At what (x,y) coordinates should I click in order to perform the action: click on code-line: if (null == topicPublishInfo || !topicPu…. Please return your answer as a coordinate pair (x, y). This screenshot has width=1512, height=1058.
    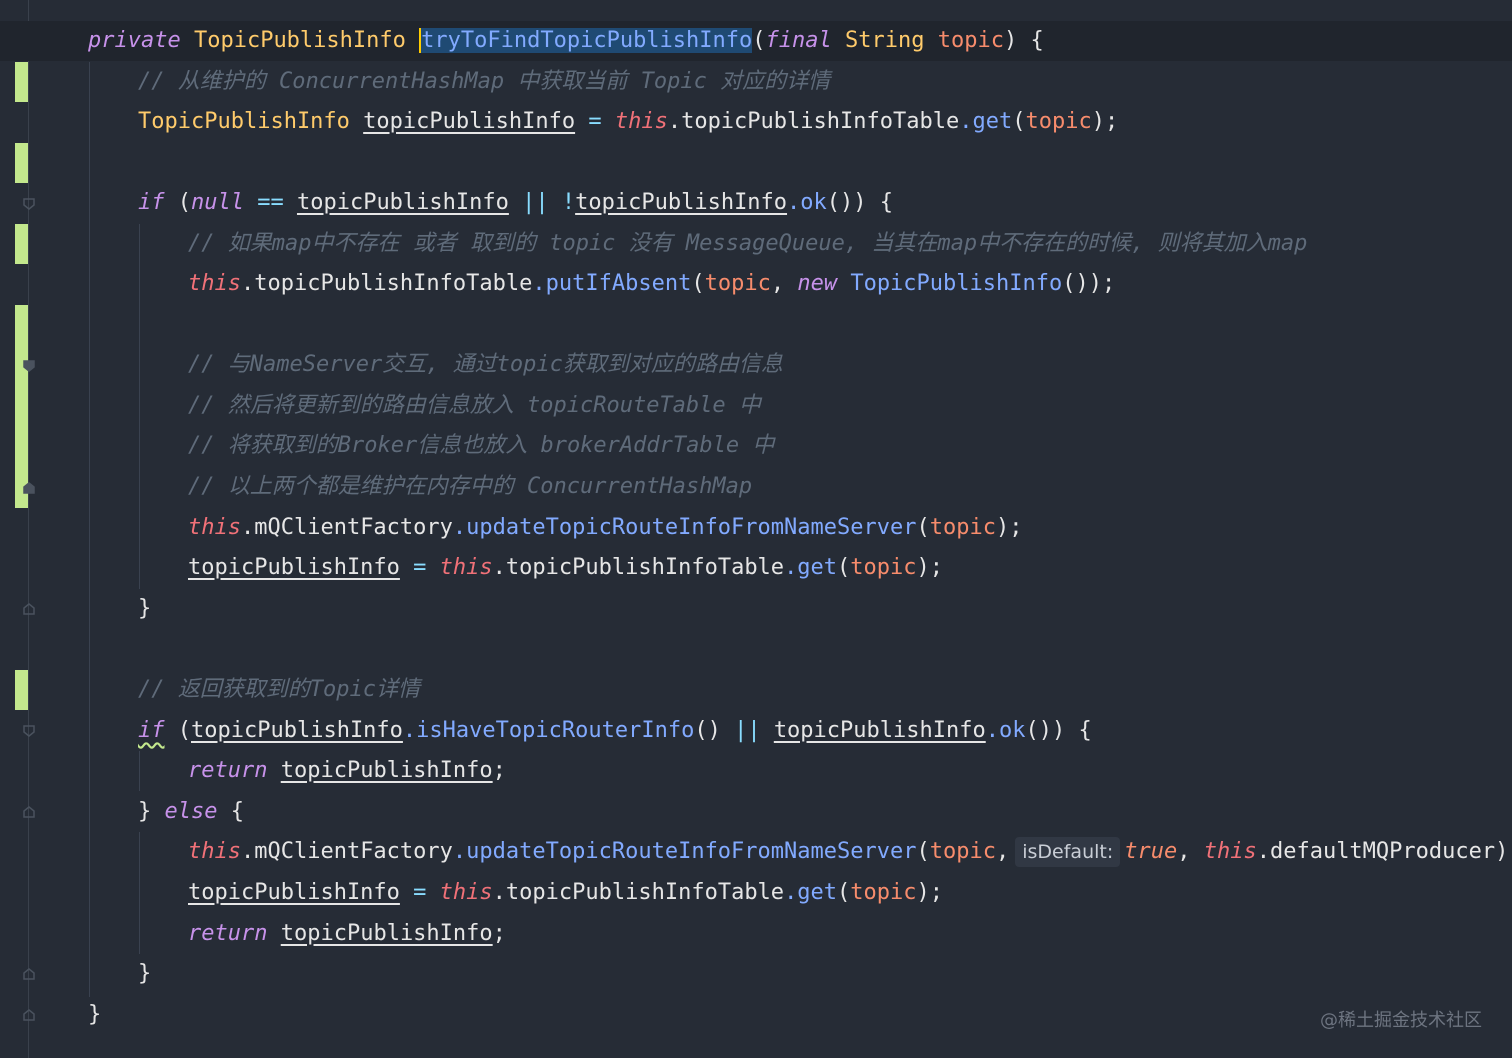
    Looking at the image, I should click on (756, 203).